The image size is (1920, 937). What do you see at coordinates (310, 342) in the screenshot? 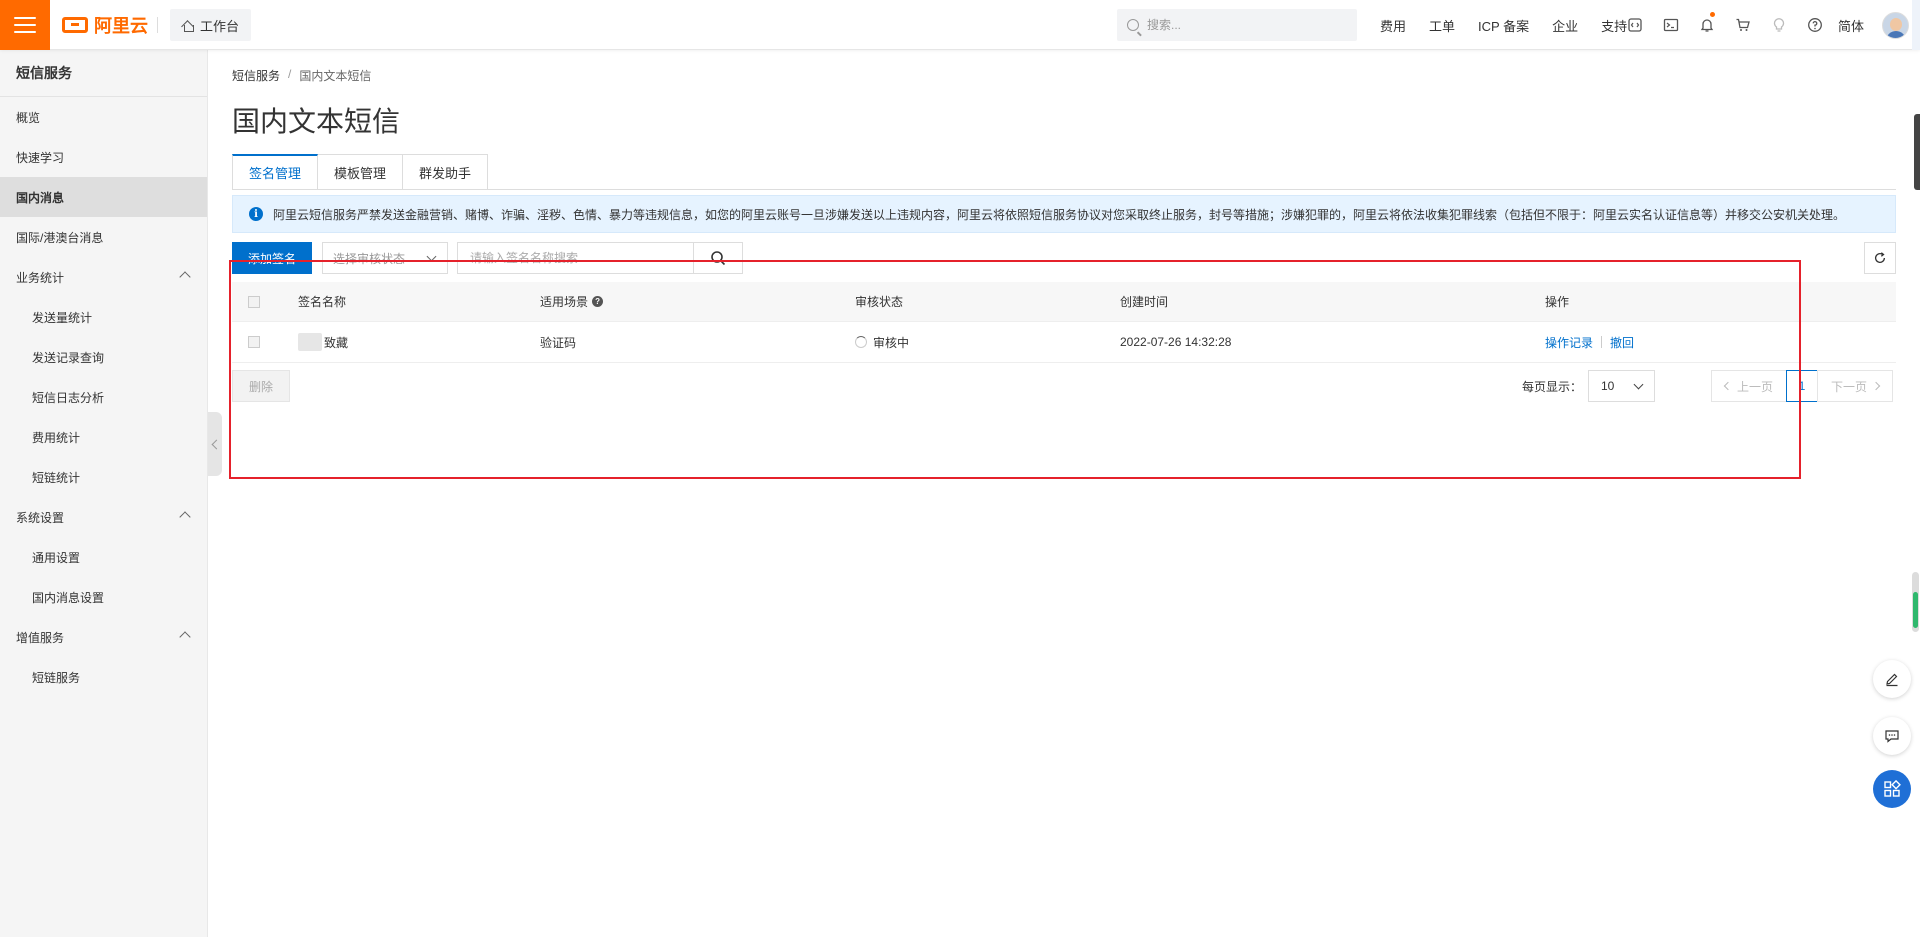
I see `redacted-block` at bounding box center [310, 342].